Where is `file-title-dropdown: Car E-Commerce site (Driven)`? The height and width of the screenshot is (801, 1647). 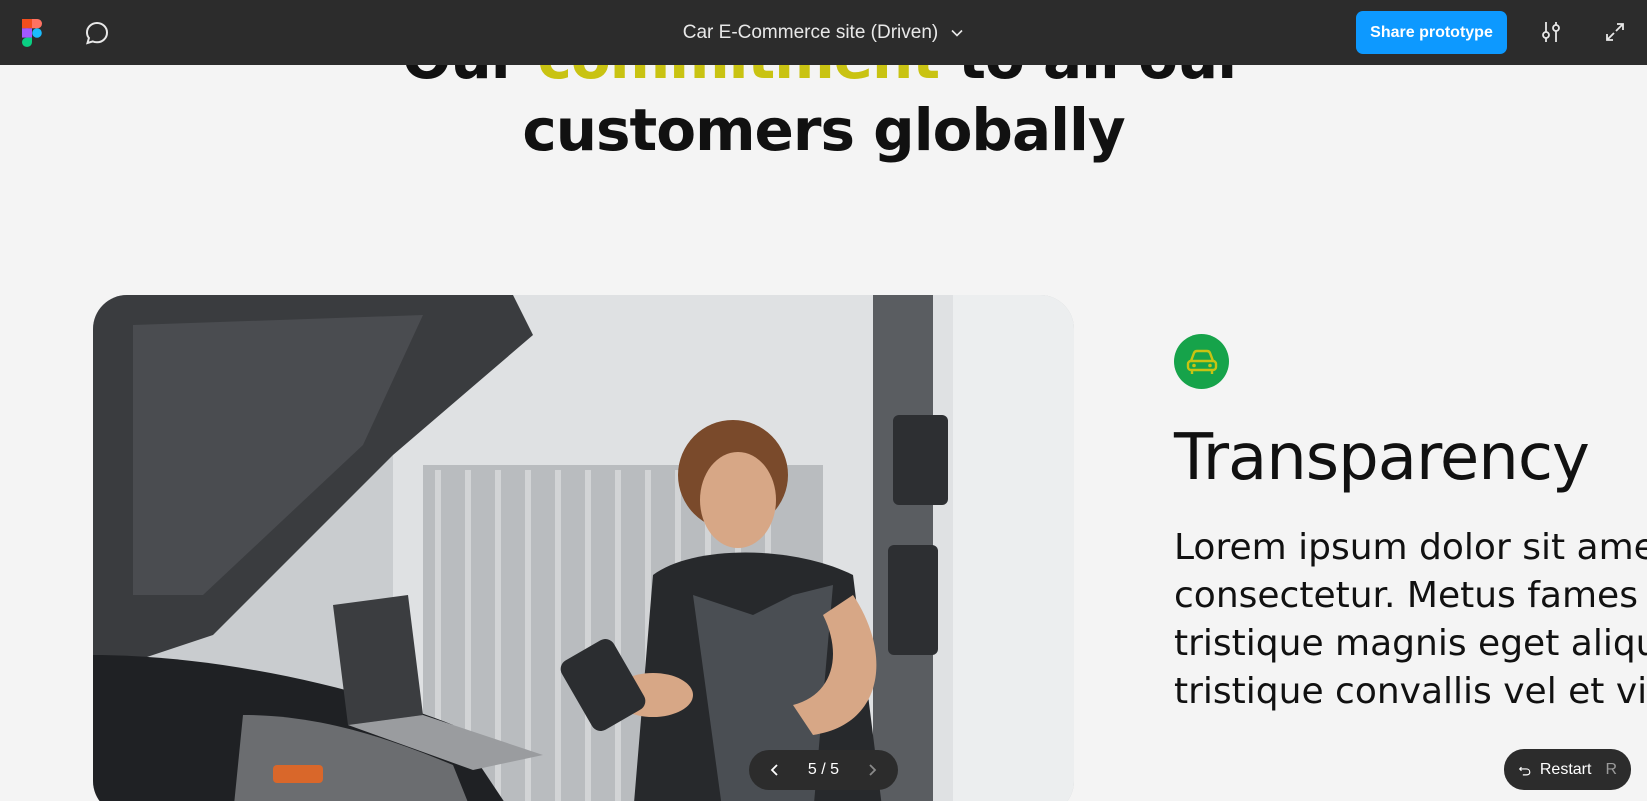
file-title-dropdown: Car E-Commerce site (Driven) is located at coordinates (823, 33).